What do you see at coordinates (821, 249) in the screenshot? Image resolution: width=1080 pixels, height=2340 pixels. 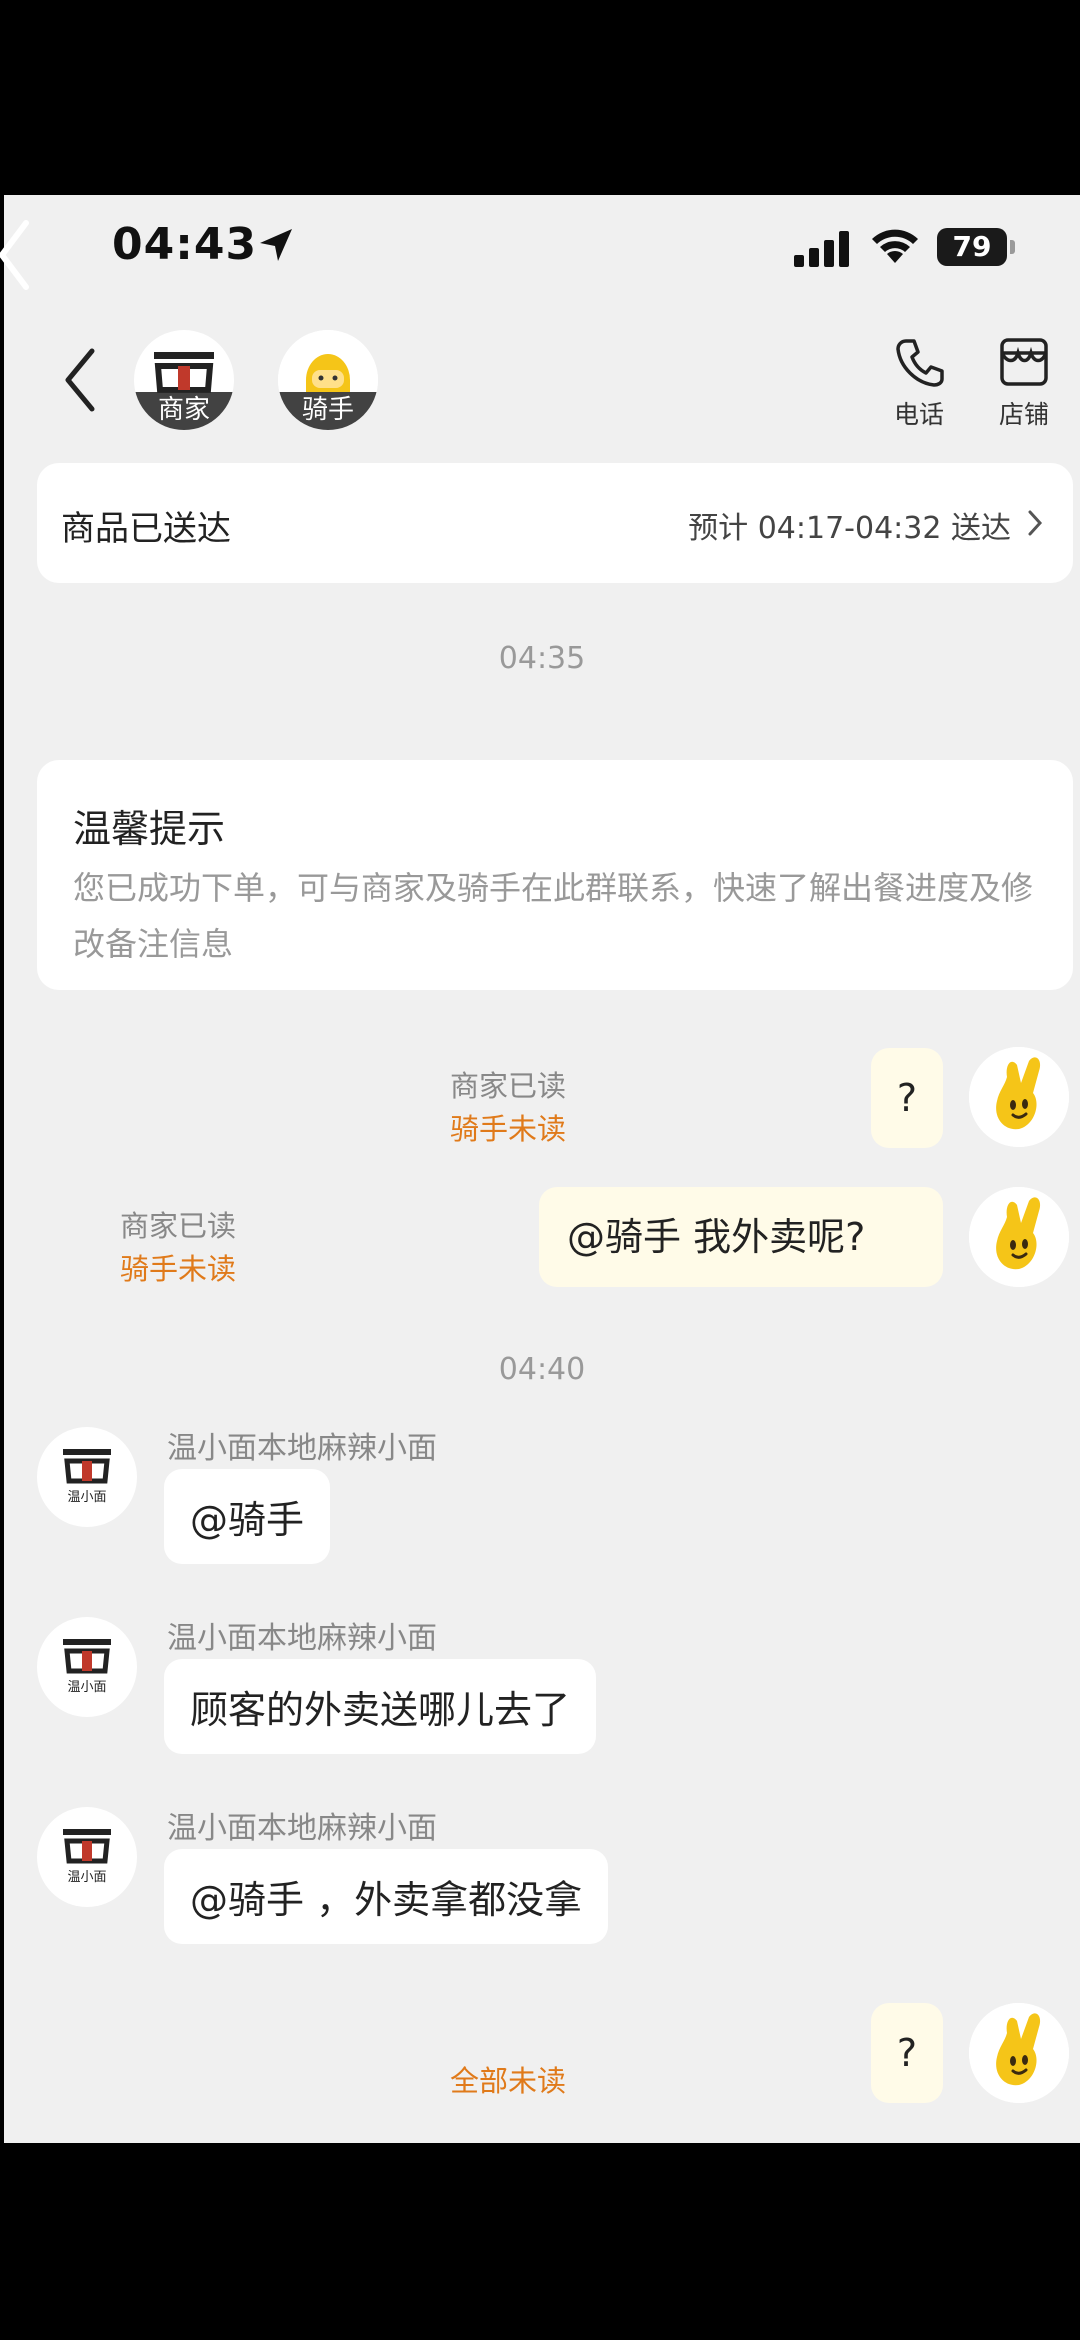 I see `cellular-signal-icon` at bounding box center [821, 249].